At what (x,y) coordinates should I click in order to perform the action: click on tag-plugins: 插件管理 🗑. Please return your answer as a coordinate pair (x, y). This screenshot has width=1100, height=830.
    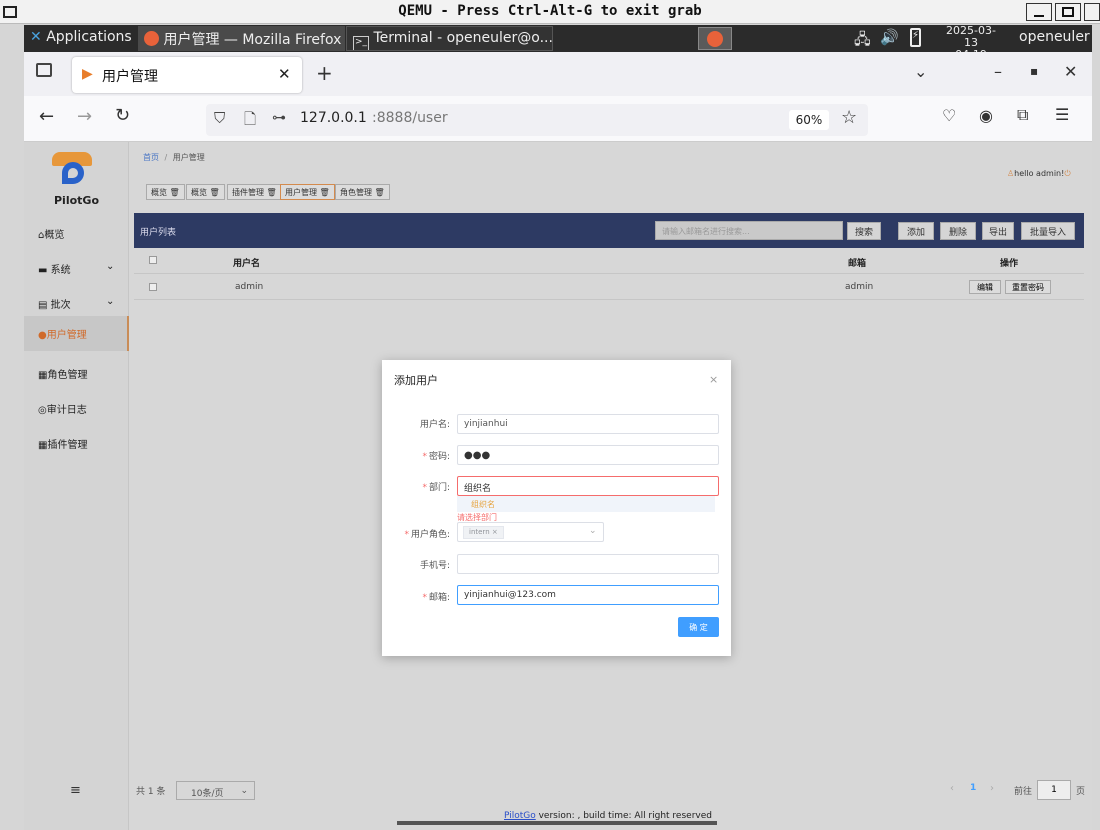
    Looking at the image, I should click on (254, 192).